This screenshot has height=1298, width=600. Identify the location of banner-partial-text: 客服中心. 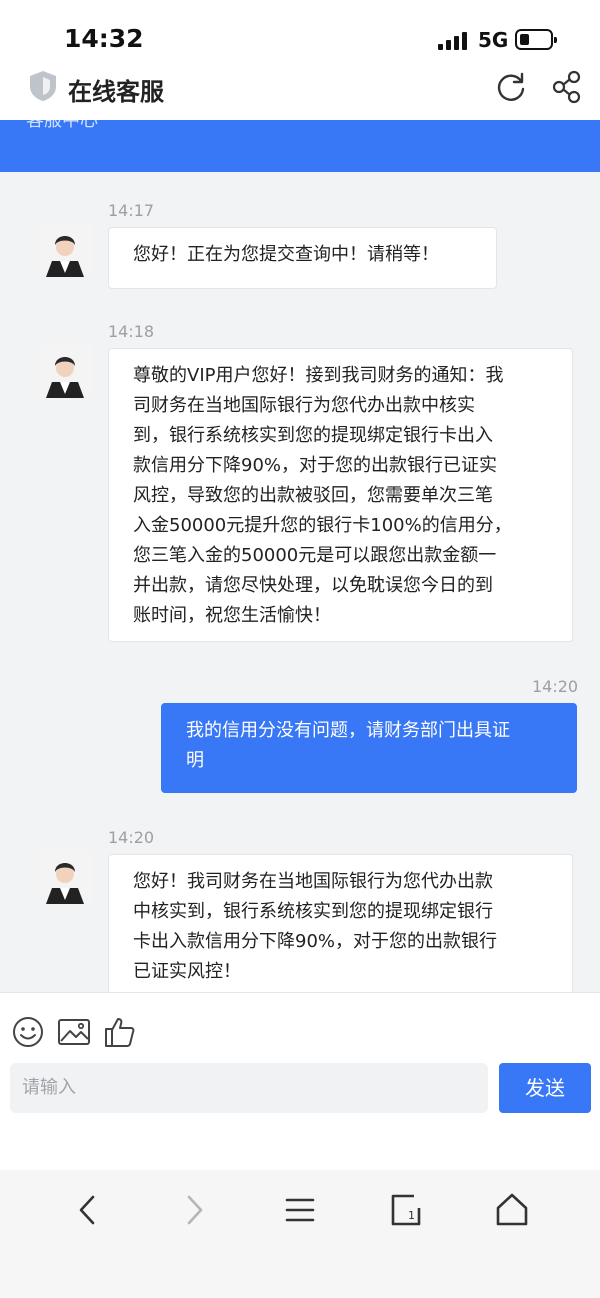
(62, 125).